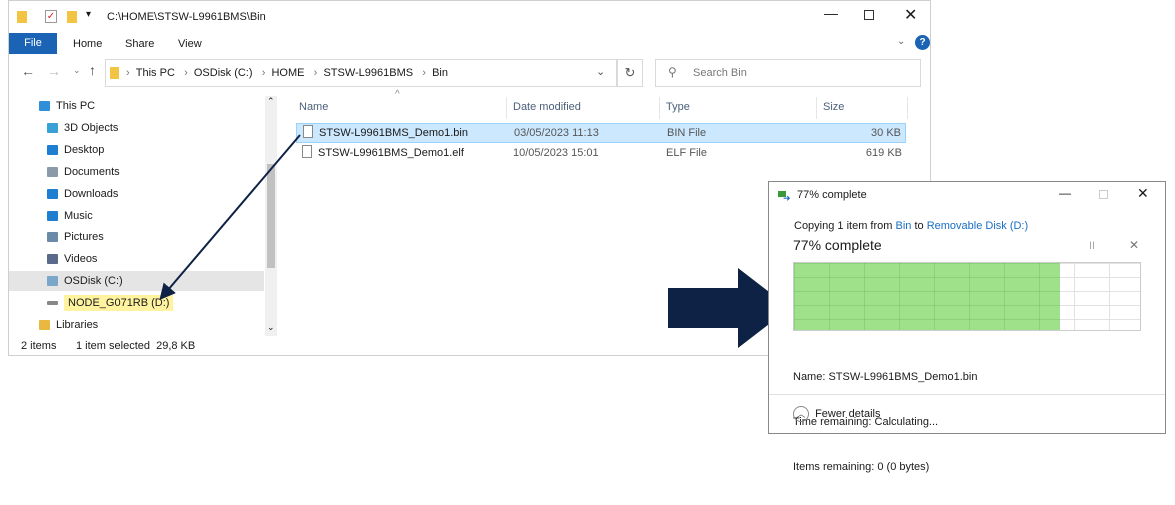  Describe the element at coordinates (927, 296) in the screenshot. I see `progress-fill` at that location.